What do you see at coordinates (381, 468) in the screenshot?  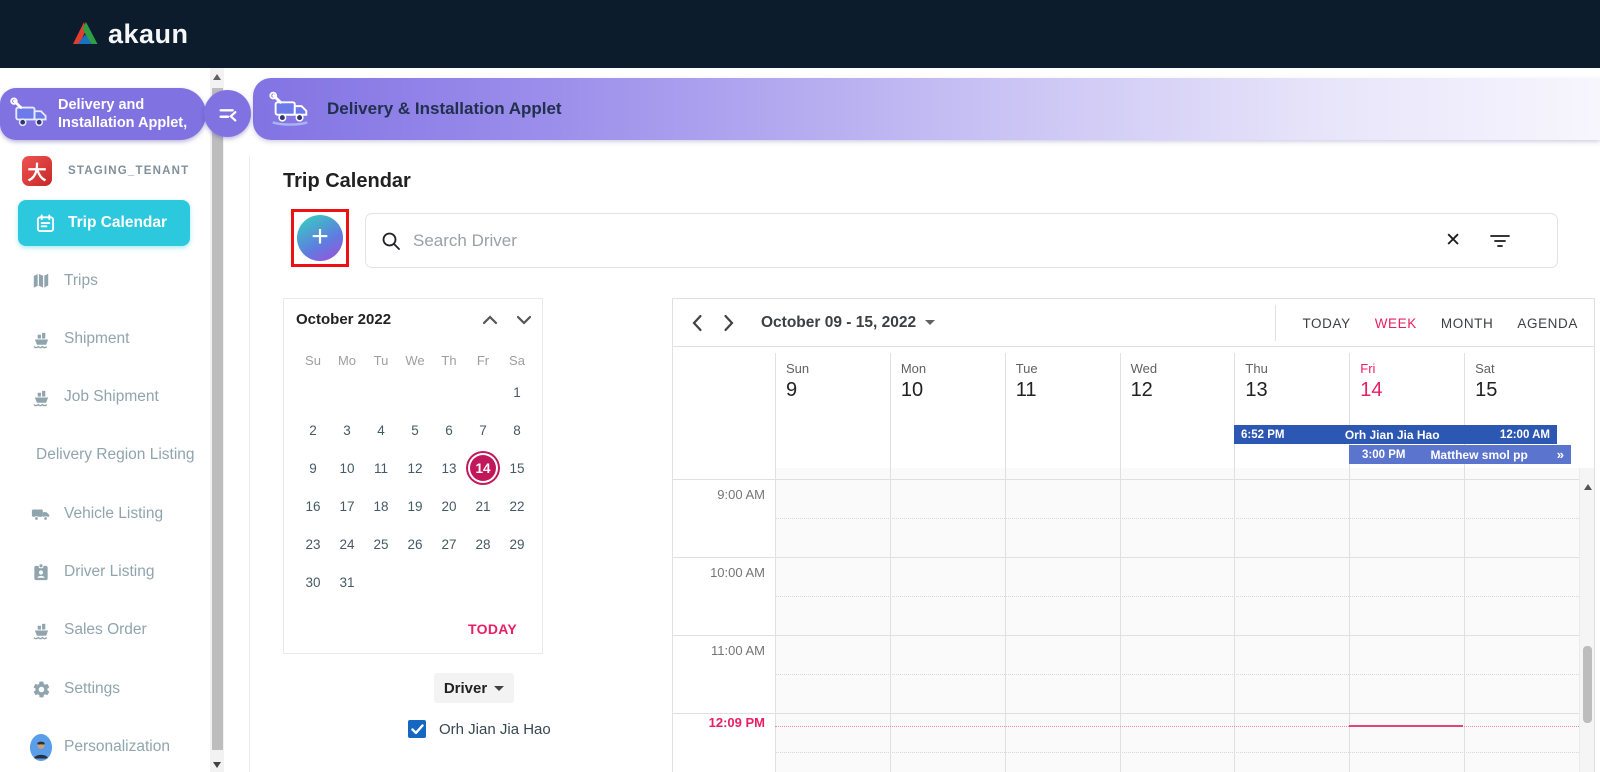 I see `mini-date-11: 11` at bounding box center [381, 468].